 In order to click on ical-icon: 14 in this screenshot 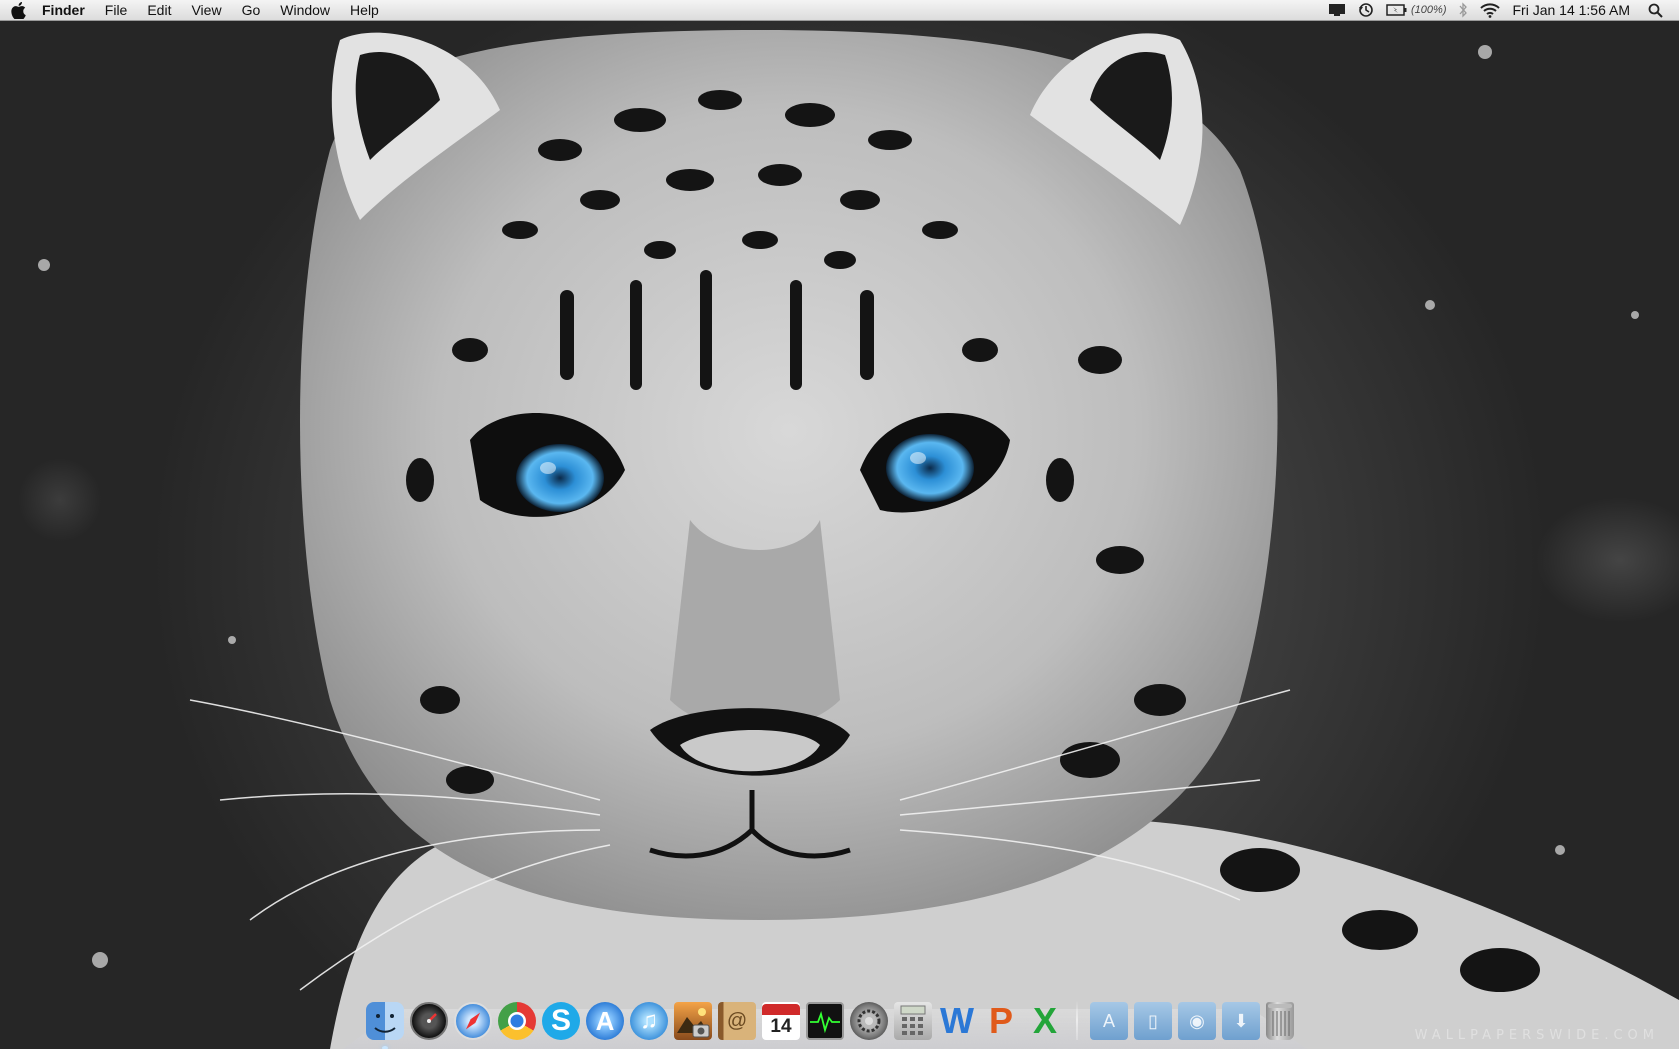, I will do `click(781, 1021)`.